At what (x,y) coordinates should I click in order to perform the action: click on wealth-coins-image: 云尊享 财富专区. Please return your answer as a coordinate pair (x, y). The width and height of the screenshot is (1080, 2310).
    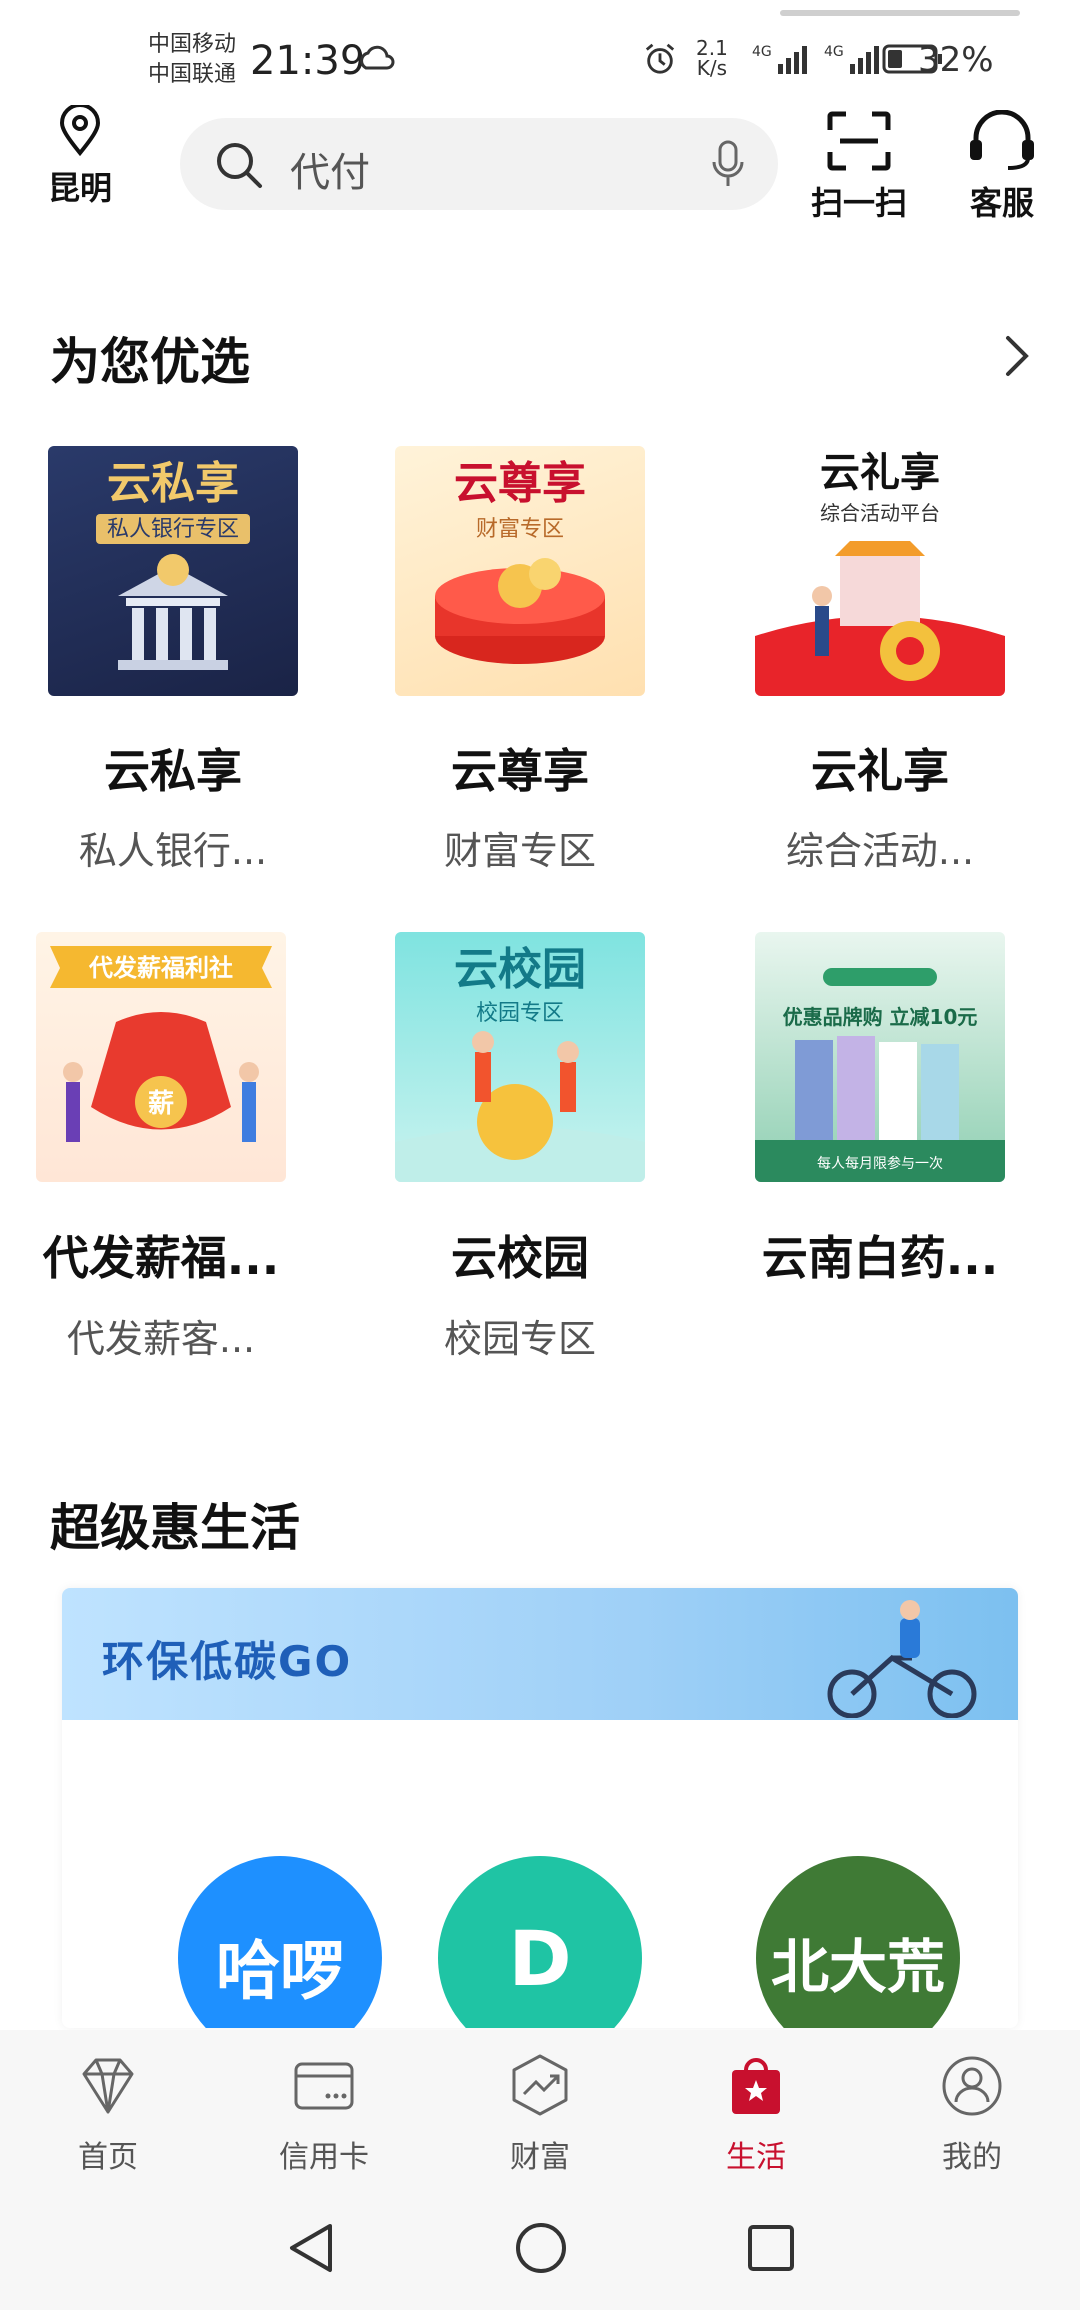
    Looking at the image, I should click on (520, 561).